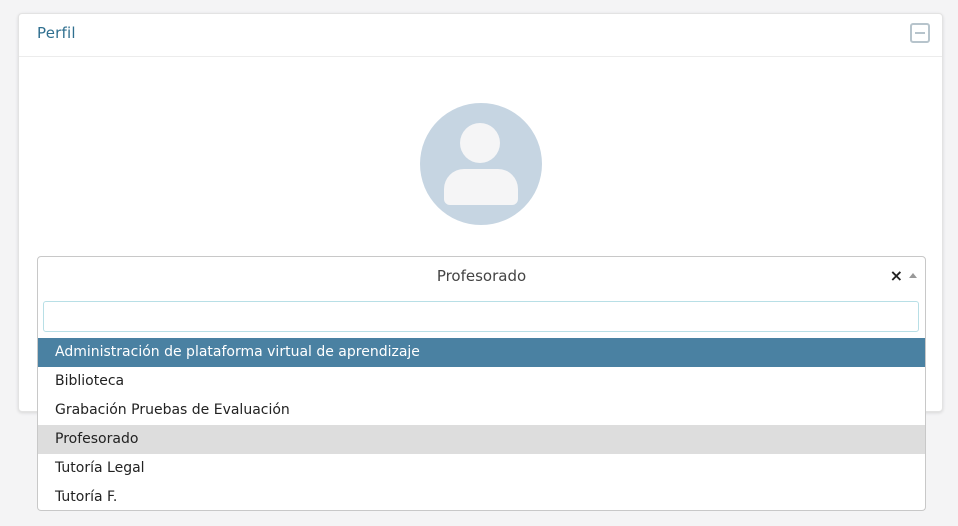 This screenshot has height=526, width=958. What do you see at coordinates (481, 187) in the screenshot?
I see `avatar-body` at bounding box center [481, 187].